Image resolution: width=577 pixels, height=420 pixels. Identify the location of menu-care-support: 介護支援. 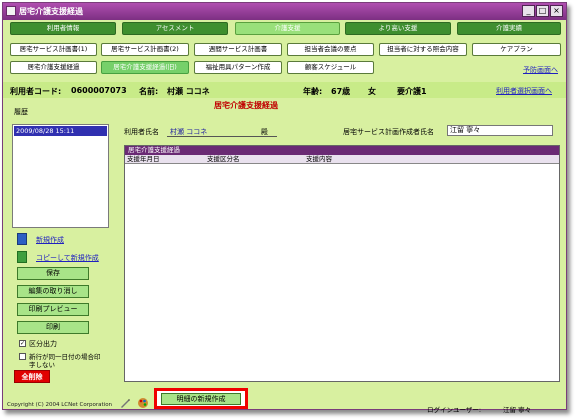
(287, 28).